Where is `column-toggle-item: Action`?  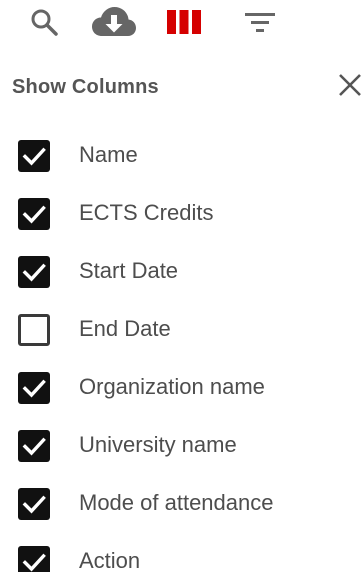 column-toggle-item: Action is located at coordinates (180, 552).